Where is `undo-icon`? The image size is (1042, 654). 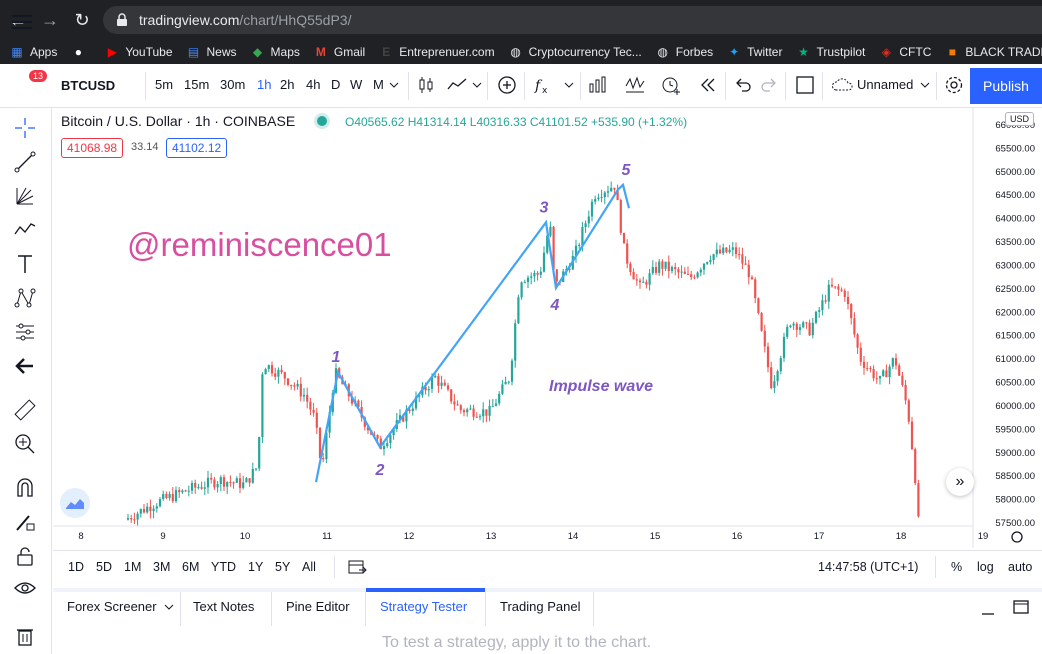
undo-icon is located at coordinates (743, 85).